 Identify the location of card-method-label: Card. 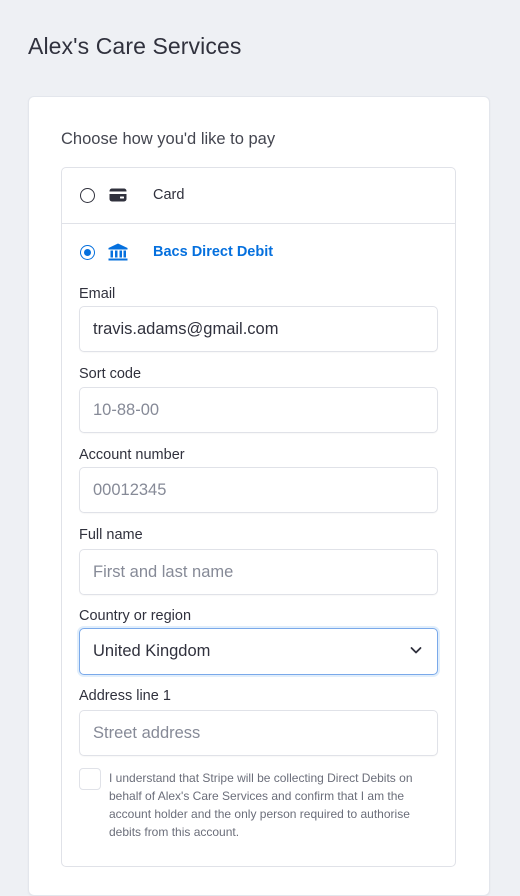
(168, 195).